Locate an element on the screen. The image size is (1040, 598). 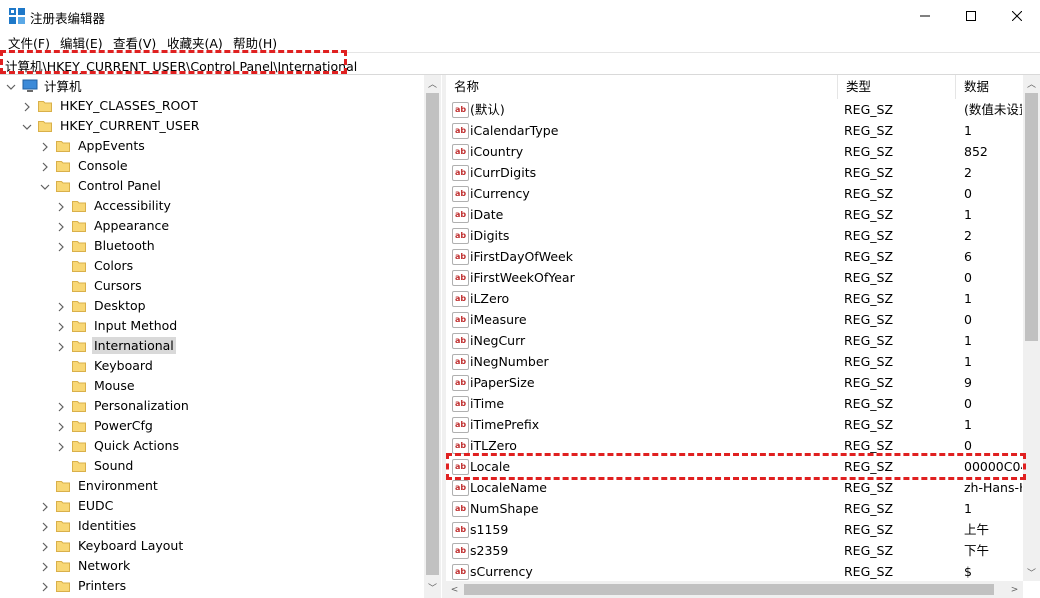
value-row: ab iCountry REG_SZ 852 is located at coordinates (733, 151).